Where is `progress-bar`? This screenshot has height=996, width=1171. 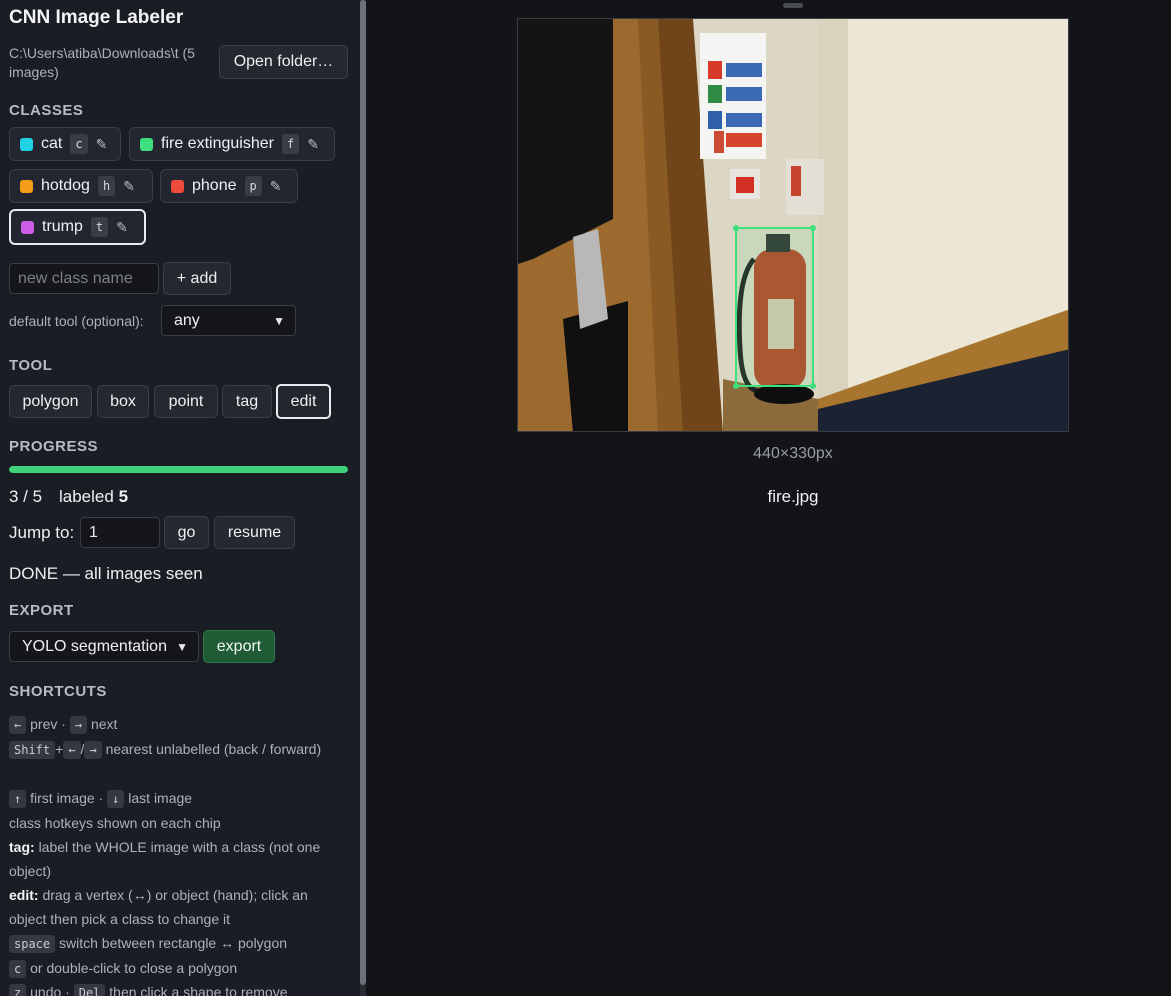 progress-bar is located at coordinates (178, 469).